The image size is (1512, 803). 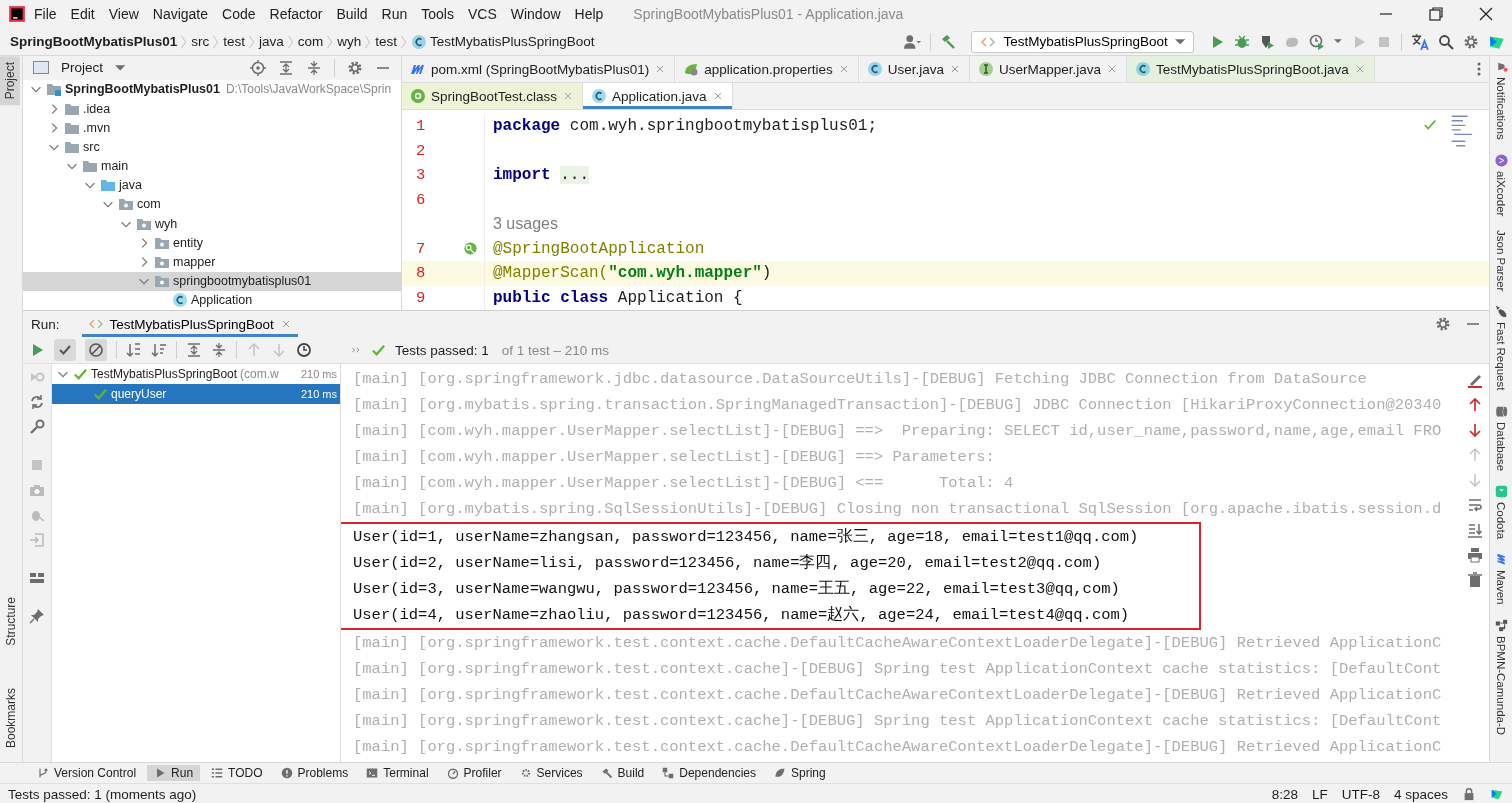 What do you see at coordinates (10, 81) in the screenshot?
I see `side-tab: Project` at bounding box center [10, 81].